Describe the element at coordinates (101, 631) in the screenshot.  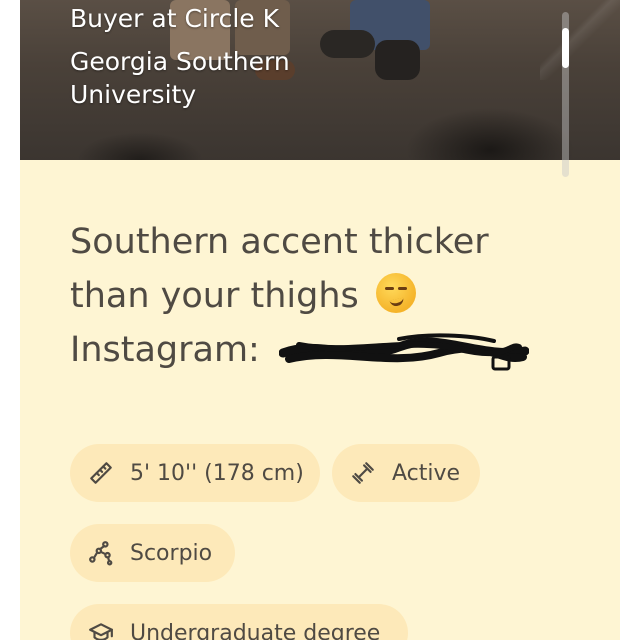
I see `graduation-cap-icon` at that location.